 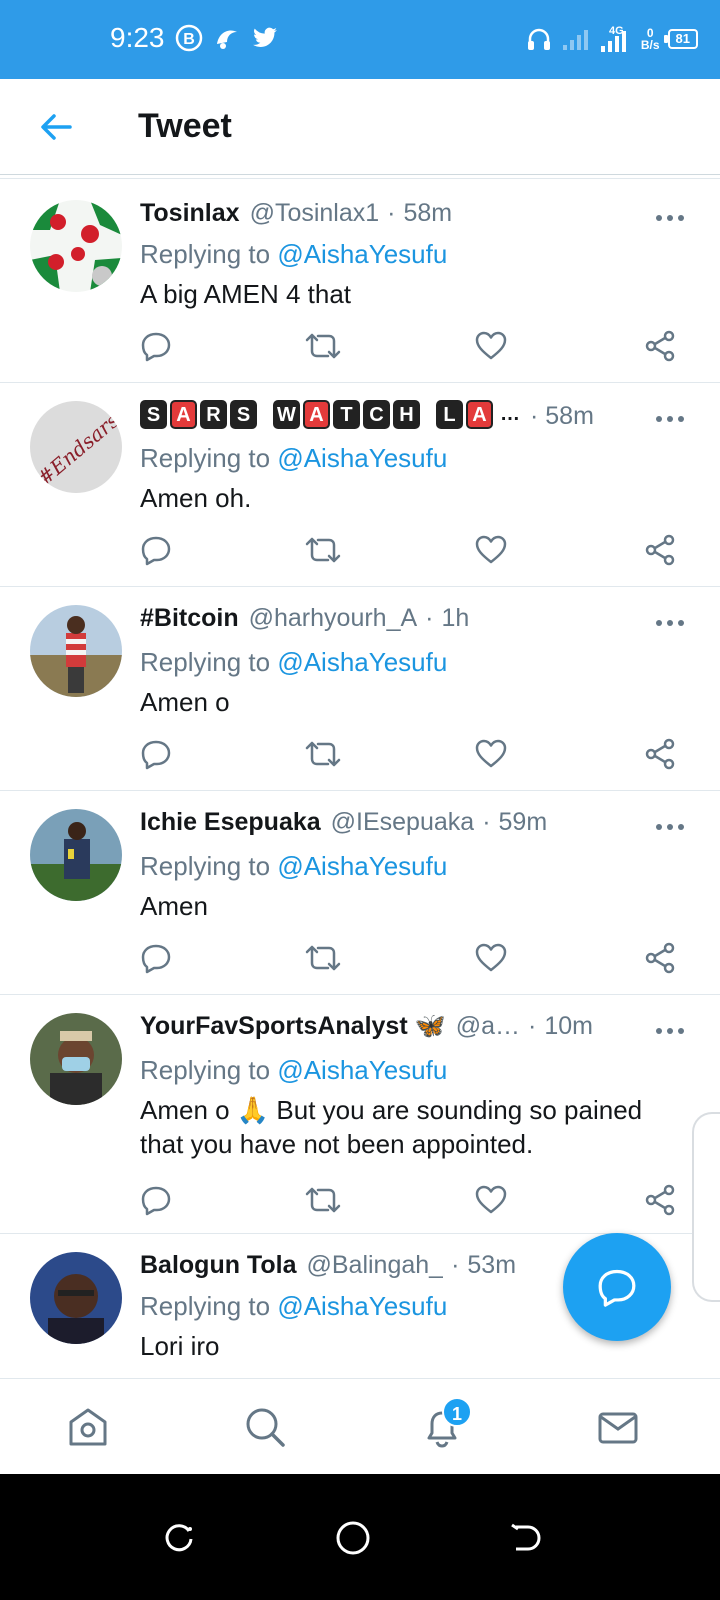 I want to click on tweet-meta: · 58m, so click(x=562, y=416).